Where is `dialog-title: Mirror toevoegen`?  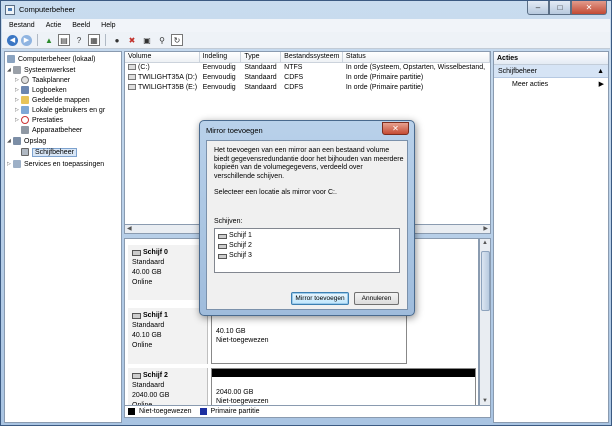 dialog-title: Mirror toevoegen is located at coordinates (234, 130).